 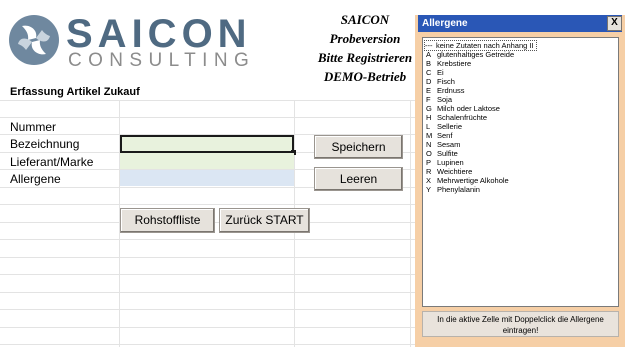 What do you see at coordinates (614, 23) in the screenshot?
I see `close-icon: X` at bounding box center [614, 23].